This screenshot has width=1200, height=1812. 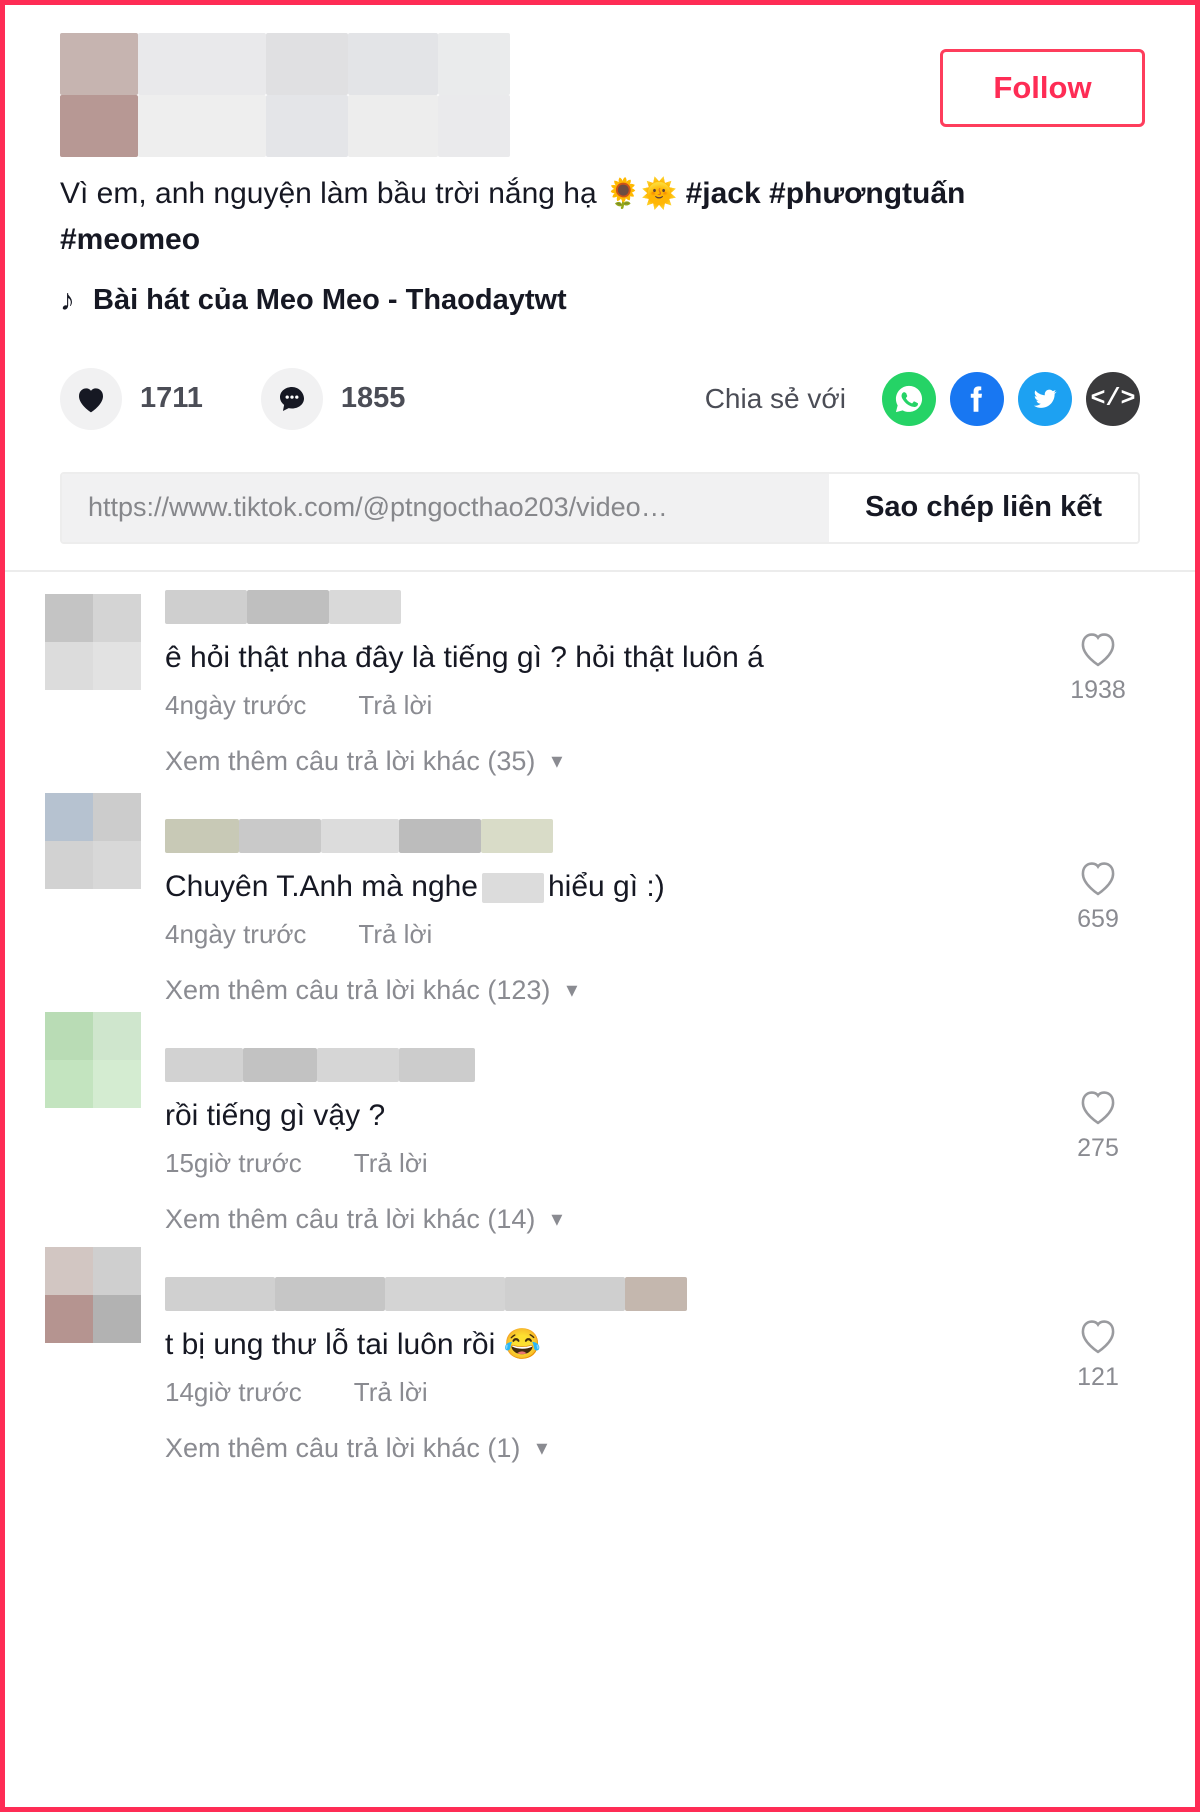 What do you see at coordinates (233, 1163) in the screenshot?
I see `comment-timestamp: 15giờ trước` at bounding box center [233, 1163].